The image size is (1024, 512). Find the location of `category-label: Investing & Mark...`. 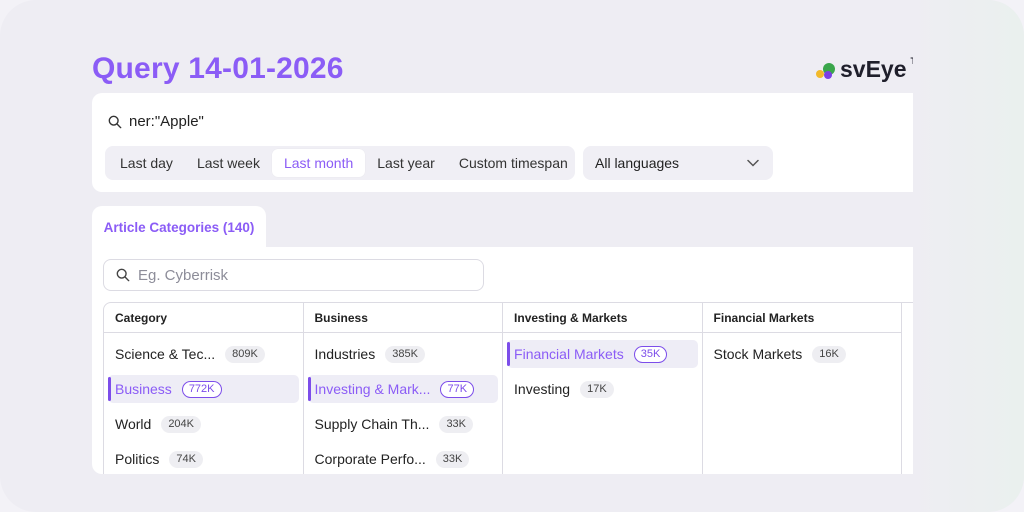

category-label: Investing & Mark... is located at coordinates (372, 389).